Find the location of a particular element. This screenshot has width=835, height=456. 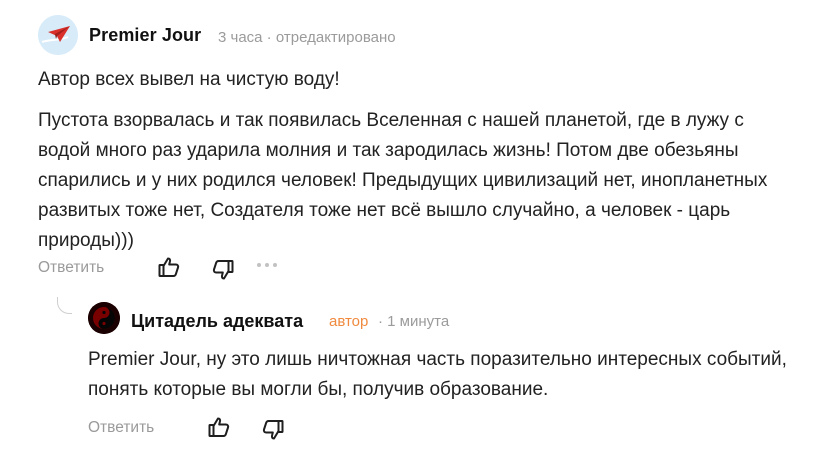

reply-author: Цитадель адеквата is located at coordinates (217, 321).